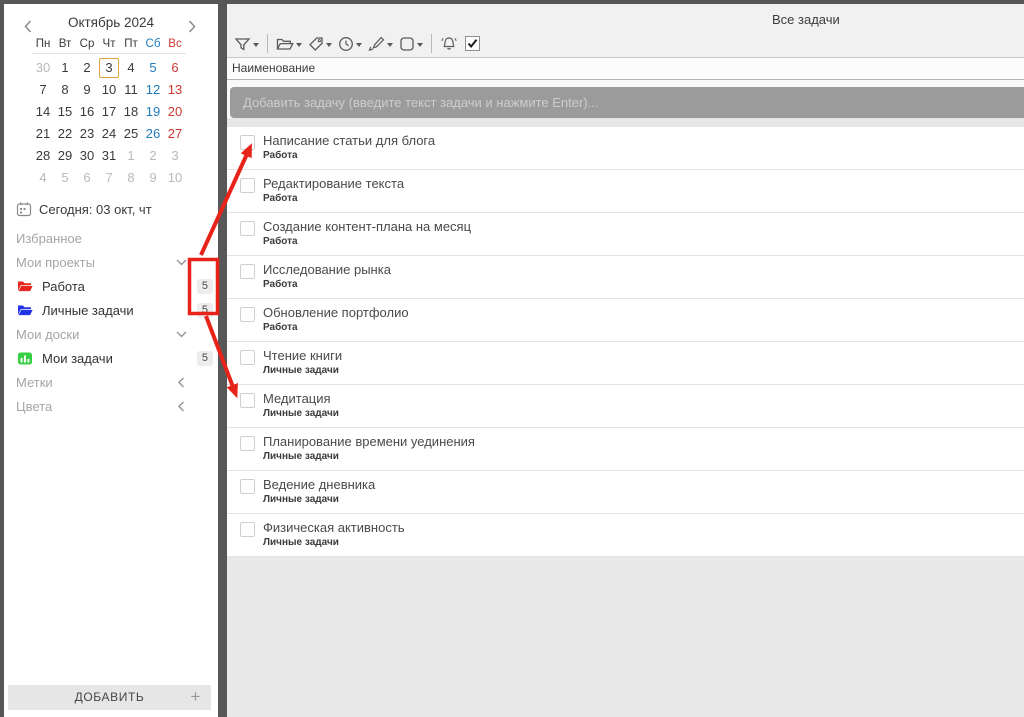 Image resolution: width=1024 pixels, height=717 pixels. Describe the element at coordinates (111, 358) in the screenshot. I see `sidebar-item-board-moi-zadachi: Мои задачи 5` at that location.